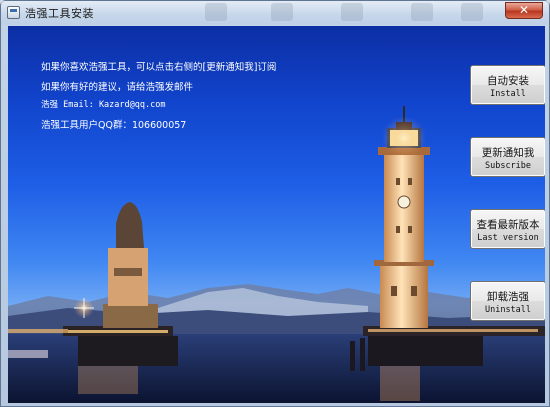 The image size is (550, 407). What do you see at coordinates (103, 105) in the screenshot?
I see `info-email: 浩强 Email: Kazard@qq.com` at bounding box center [103, 105].